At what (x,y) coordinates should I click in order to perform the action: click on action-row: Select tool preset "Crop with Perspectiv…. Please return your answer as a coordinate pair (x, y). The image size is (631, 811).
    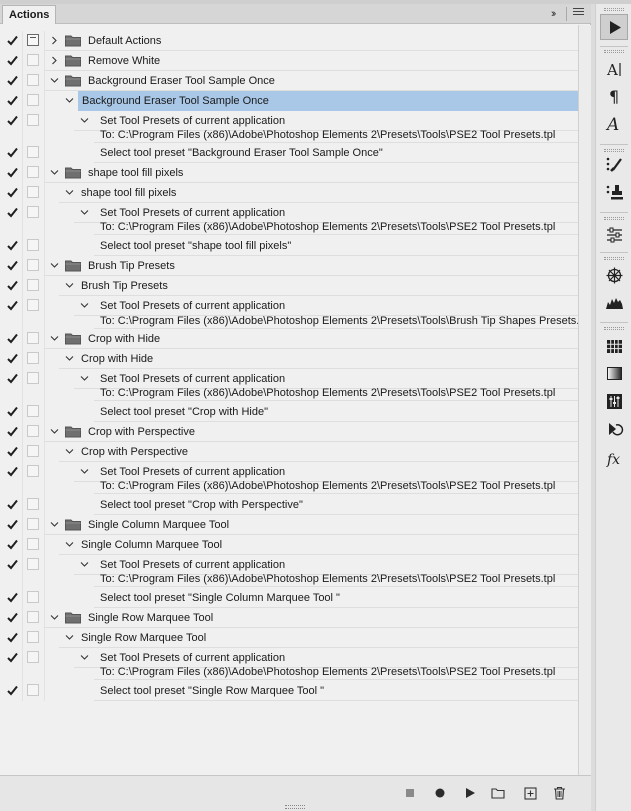
    Looking at the image, I should click on (289, 505).